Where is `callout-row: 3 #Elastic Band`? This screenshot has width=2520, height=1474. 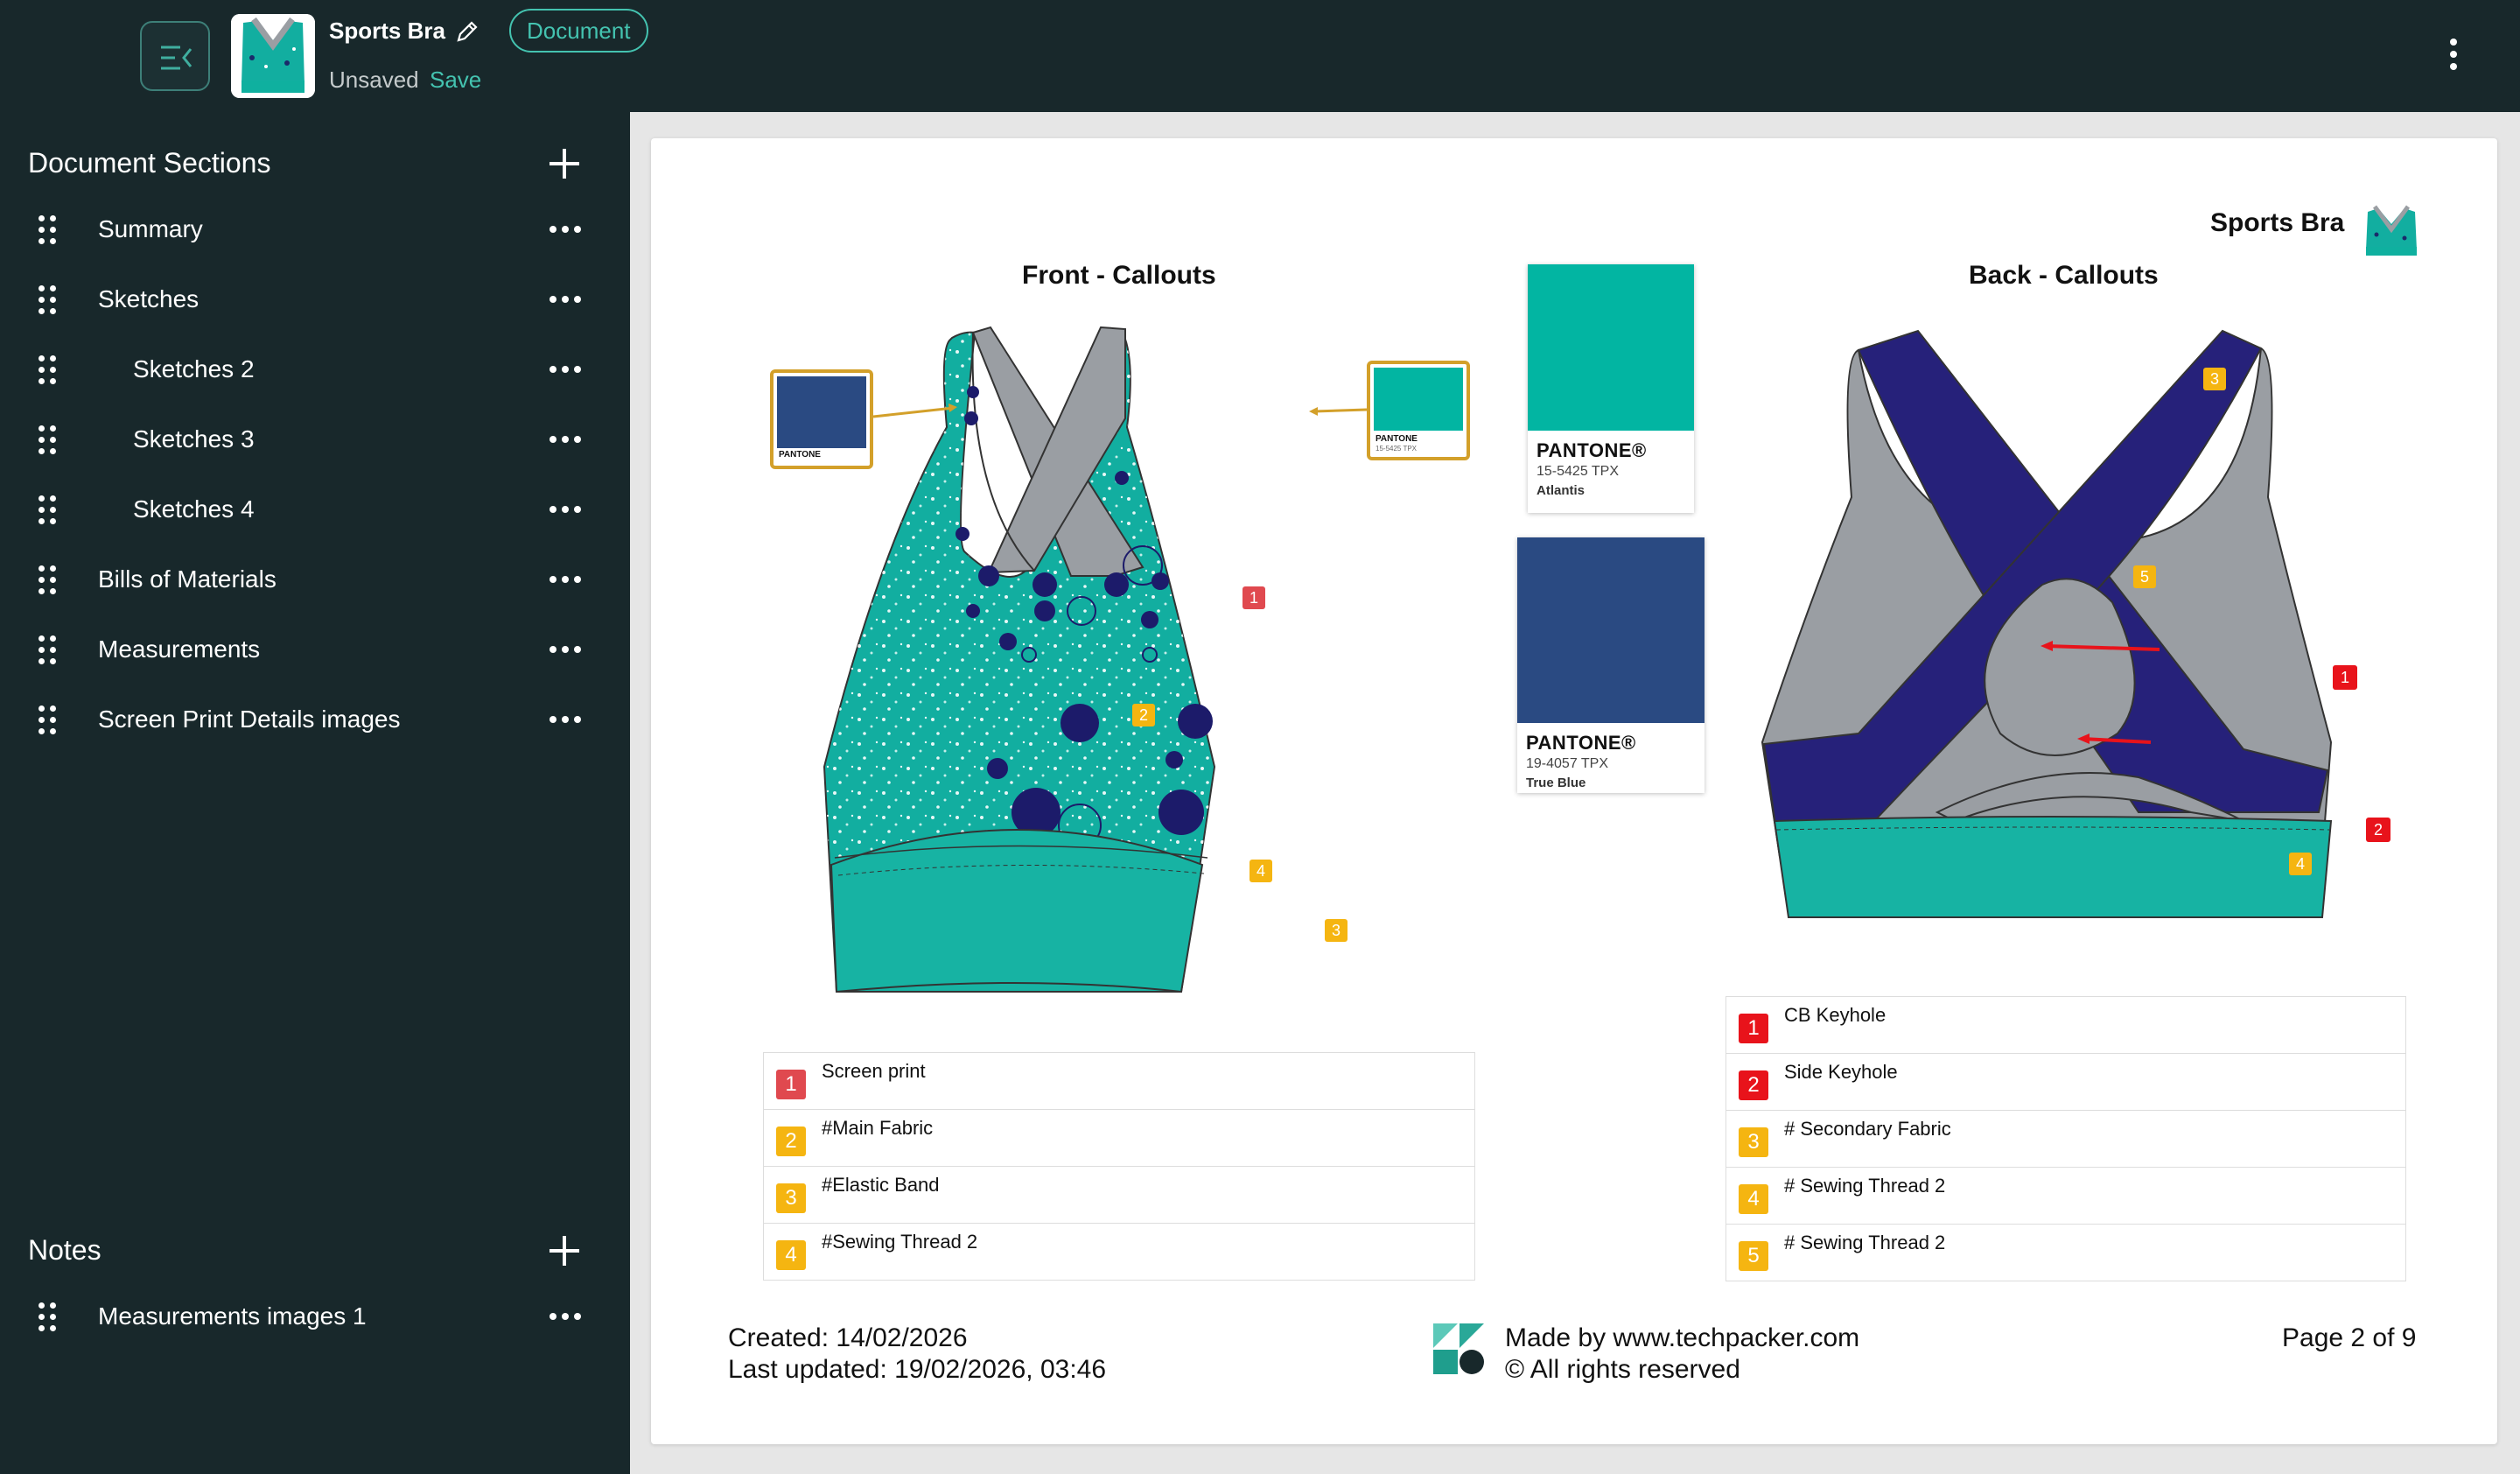 callout-row: 3 #Elastic Band is located at coordinates (1119, 1195).